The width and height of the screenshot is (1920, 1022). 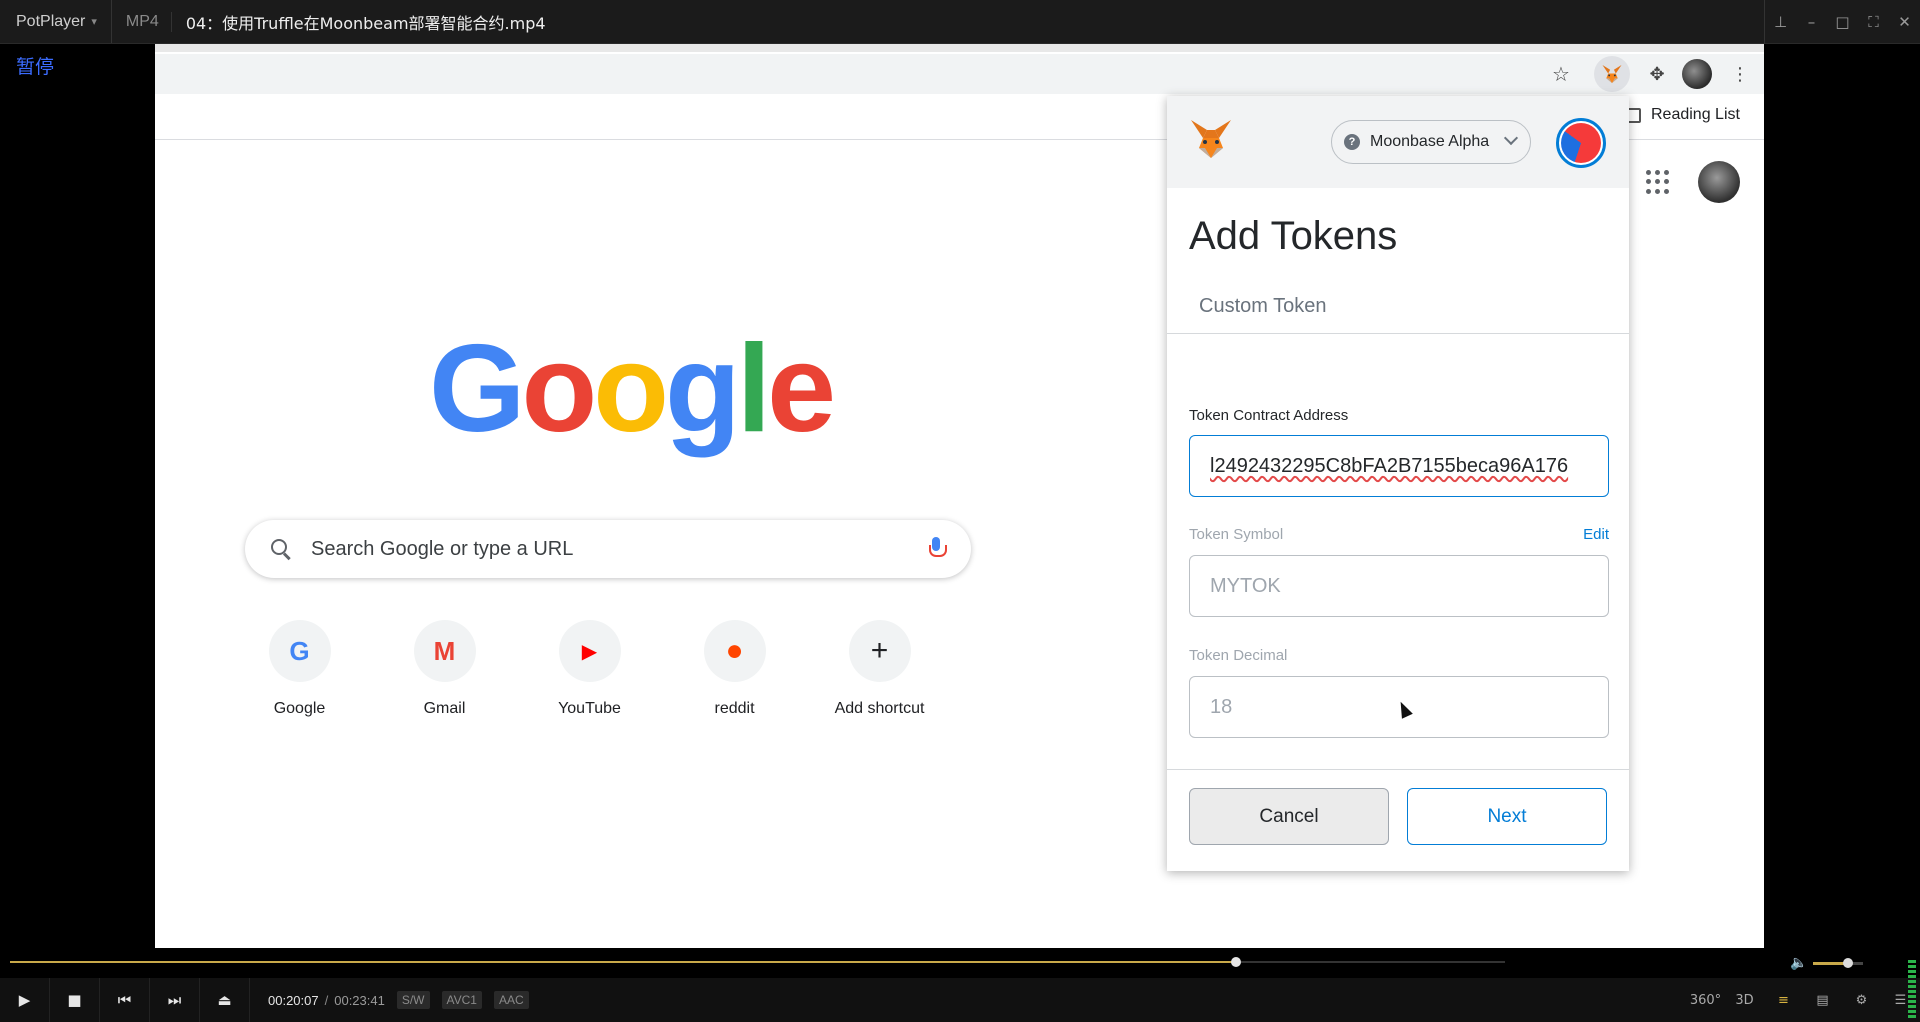 I want to click on volume-control: 🔈, so click(x=1827, y=963).